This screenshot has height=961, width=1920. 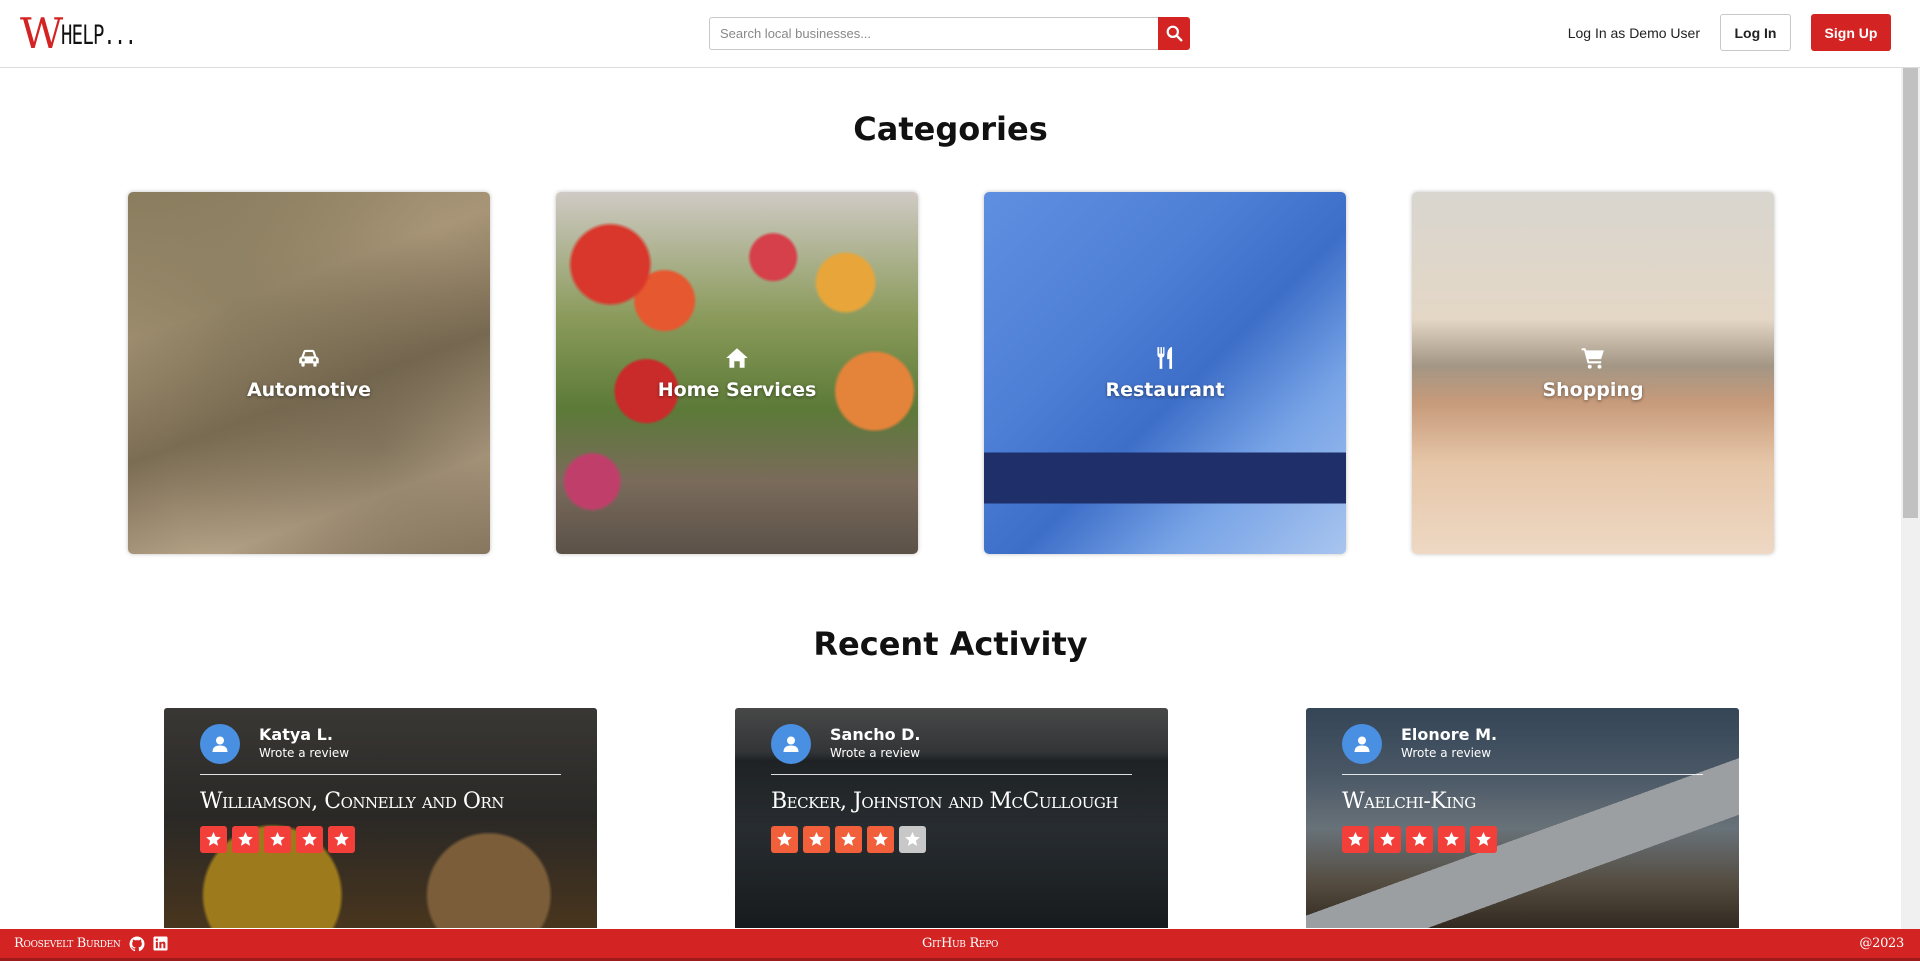 What do you see at coordinates (137, 944) in the screenshot?
I see `github-icon` at bounding box center [137, 944].